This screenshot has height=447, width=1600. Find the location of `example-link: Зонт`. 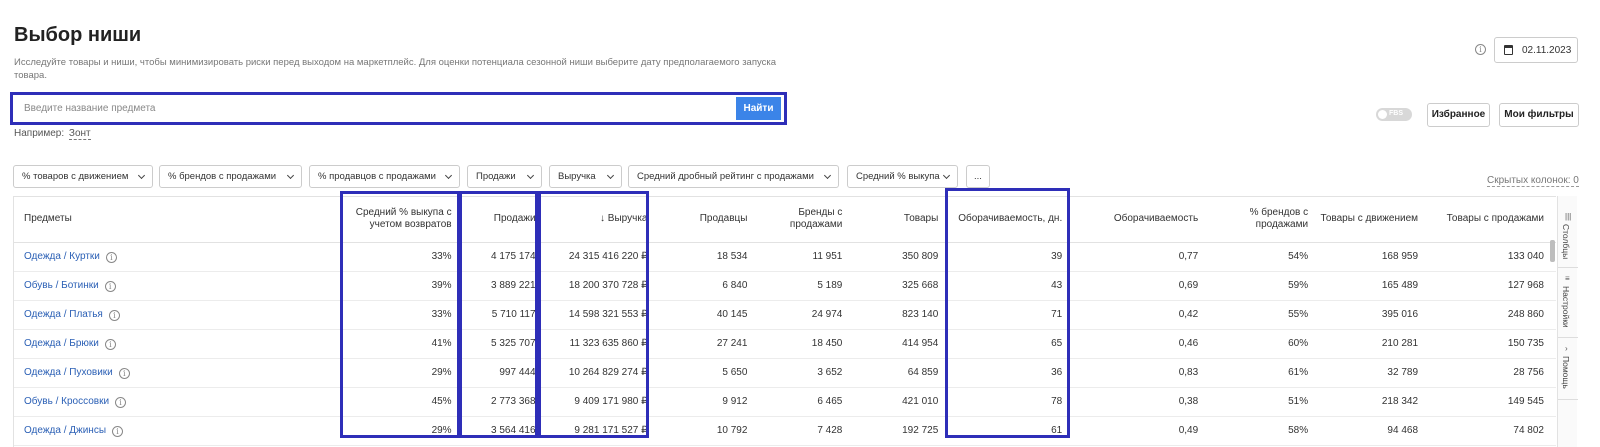

example-link: Зонт is located at coordinates (79, 134).